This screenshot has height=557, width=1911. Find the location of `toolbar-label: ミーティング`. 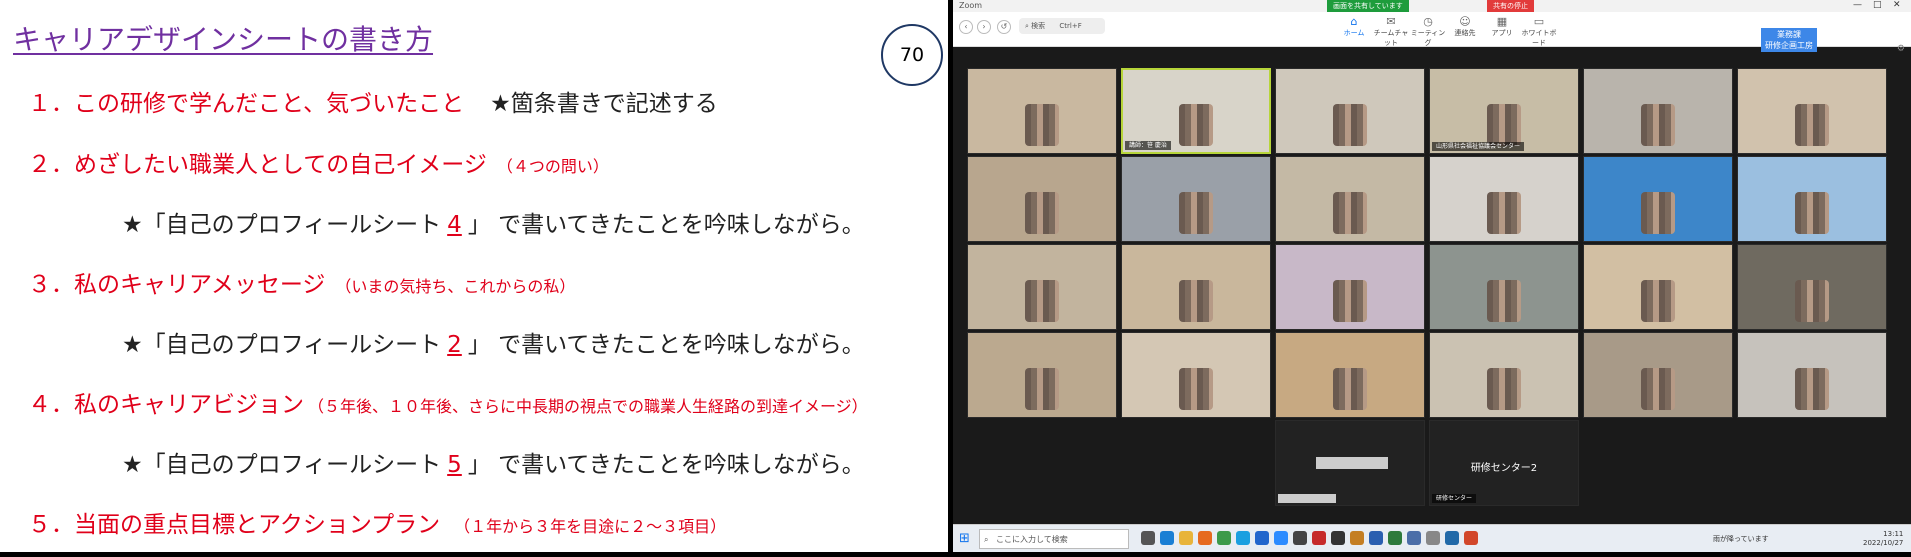

toolbar-label: ミーティング is located at coordinates (1428, 38).